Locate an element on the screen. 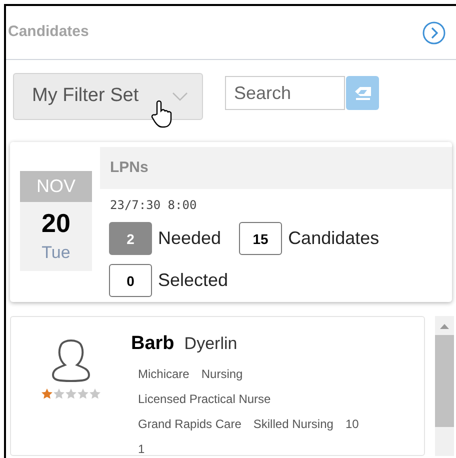 Image resolution: width=456 pixels, height=458 pixels. last-name: Dyerlin is located at coordinates (211, 344).